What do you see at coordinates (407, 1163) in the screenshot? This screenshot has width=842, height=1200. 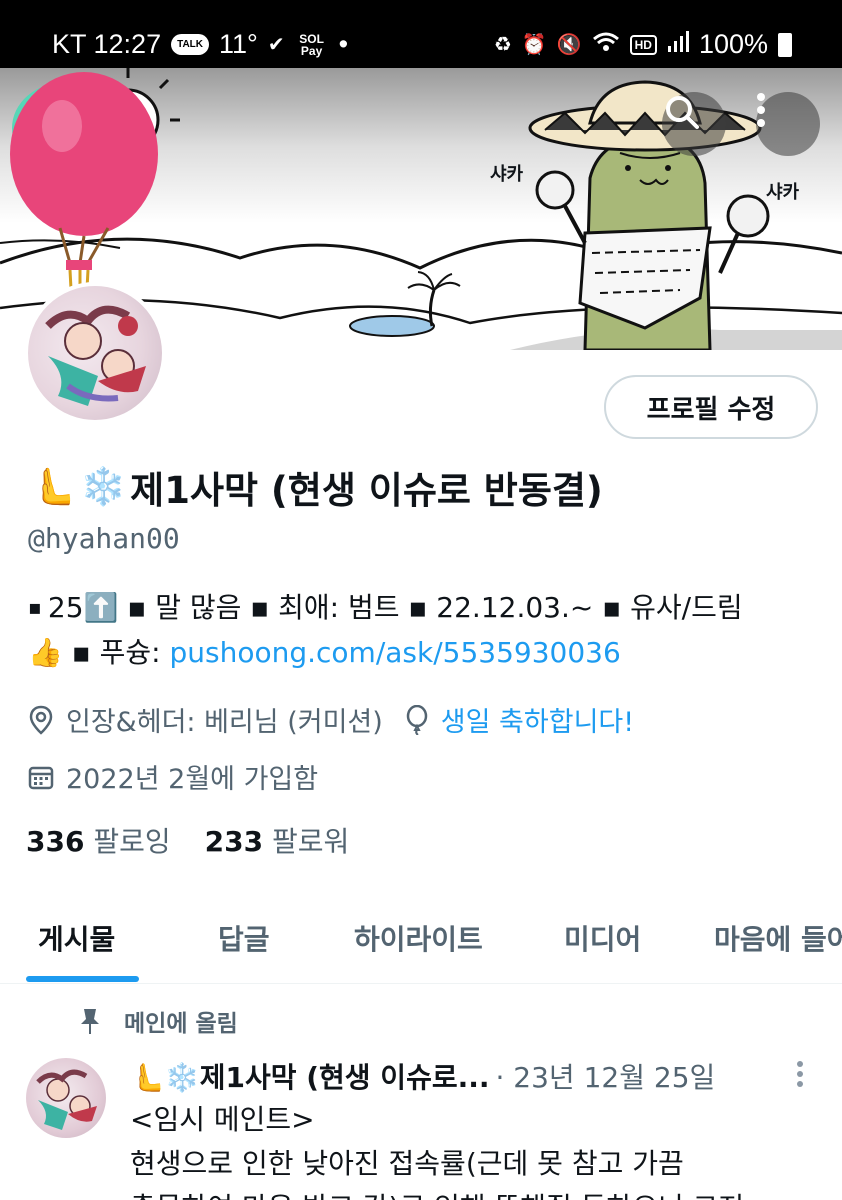 I see `post-line: 현생으로 인한 낮아진 접속률(근데 못 참고 가끔` at bounding box center [407, 1163].